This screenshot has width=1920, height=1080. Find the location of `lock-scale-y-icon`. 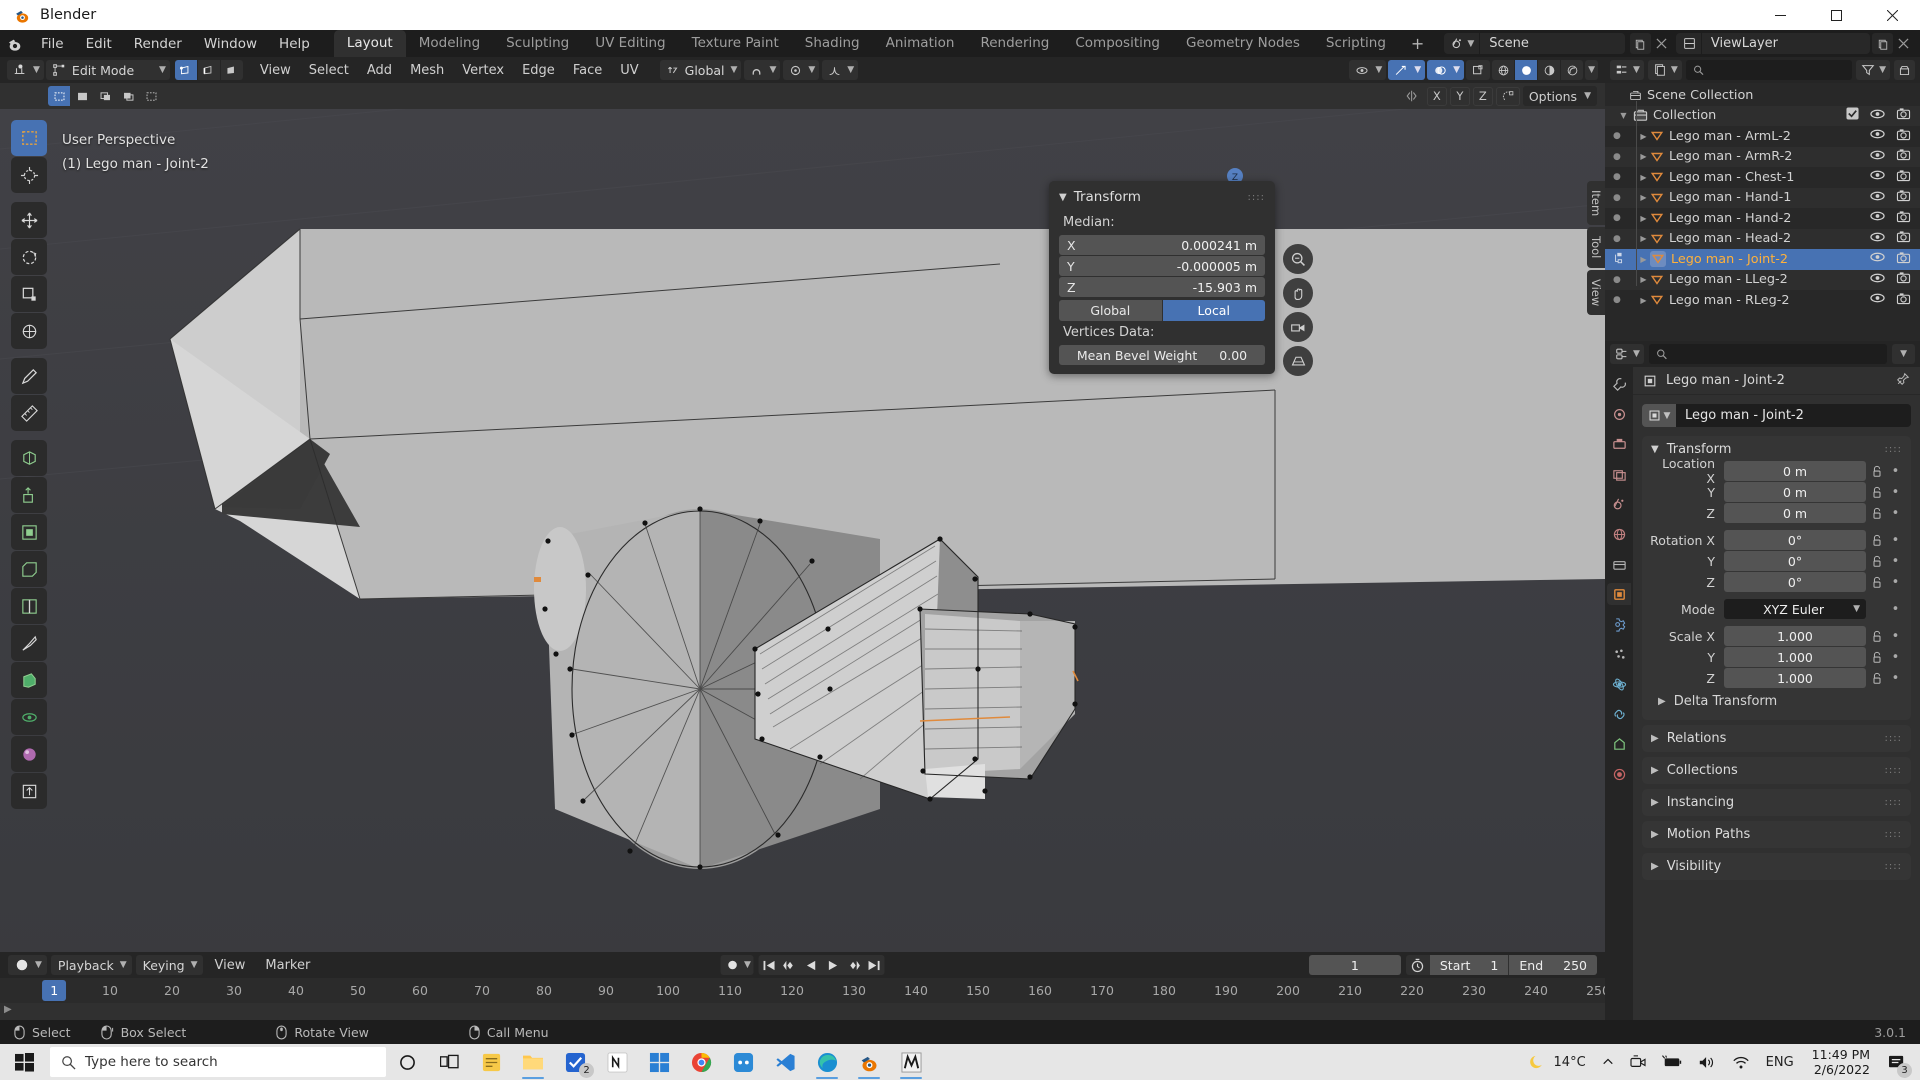

lock-scale-y-icon is located at coordinates (1877, 657).